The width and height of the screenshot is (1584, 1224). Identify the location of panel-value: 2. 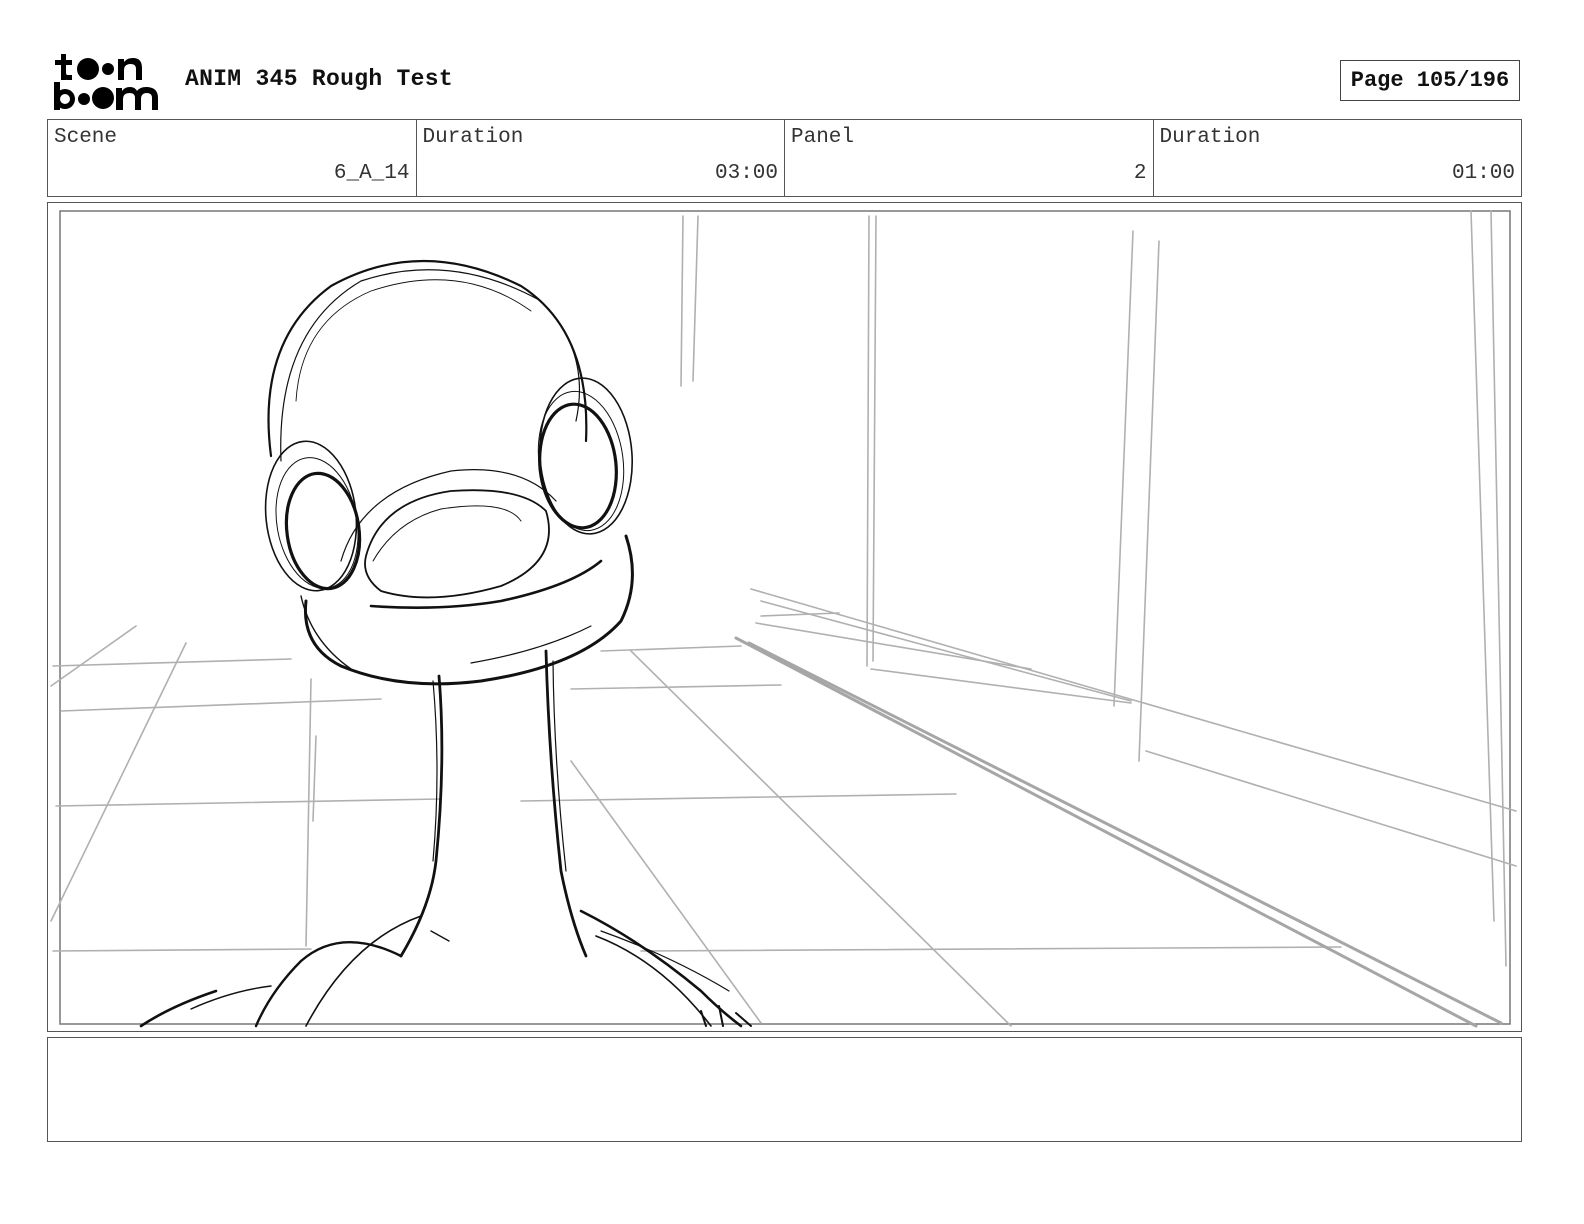
(1140, 173).